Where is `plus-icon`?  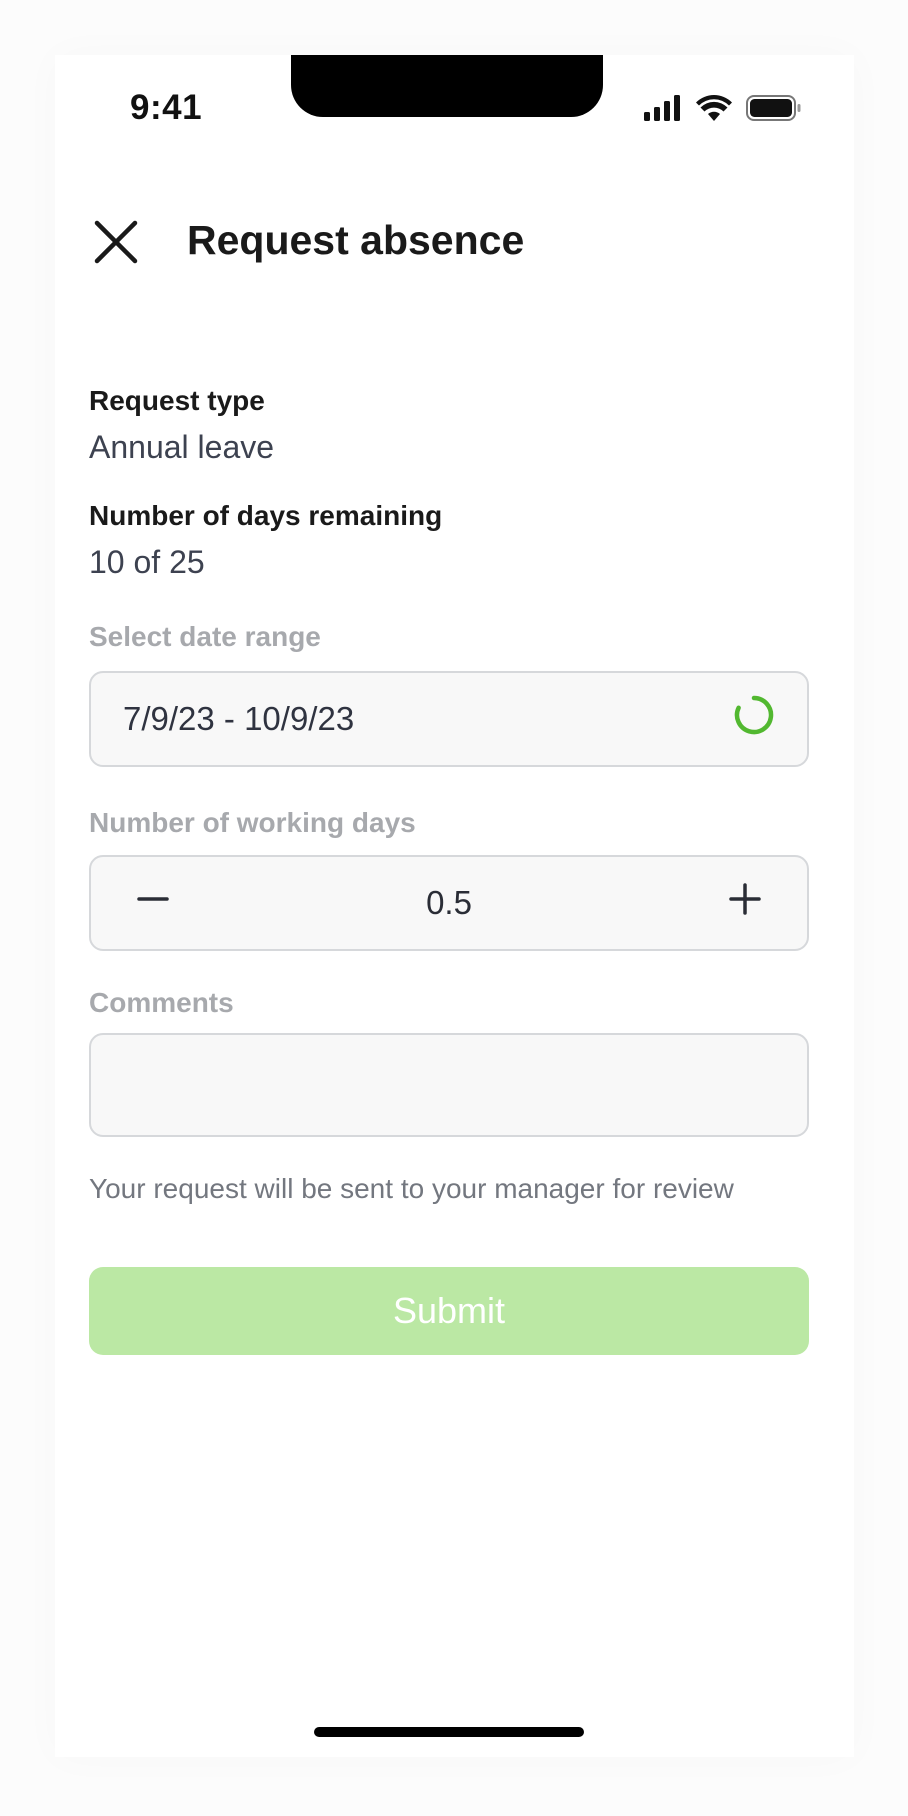
plus-icon is located at coordinates (745, 903).